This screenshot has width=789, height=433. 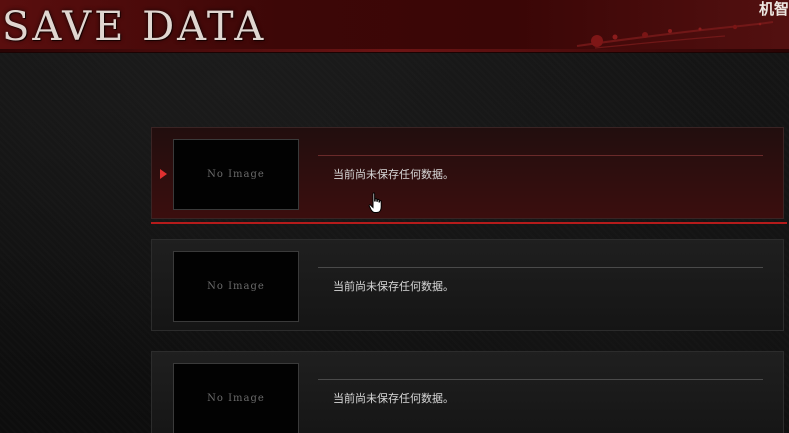 I want to click on blood-splatter-icon, so click(x=675, y=35).